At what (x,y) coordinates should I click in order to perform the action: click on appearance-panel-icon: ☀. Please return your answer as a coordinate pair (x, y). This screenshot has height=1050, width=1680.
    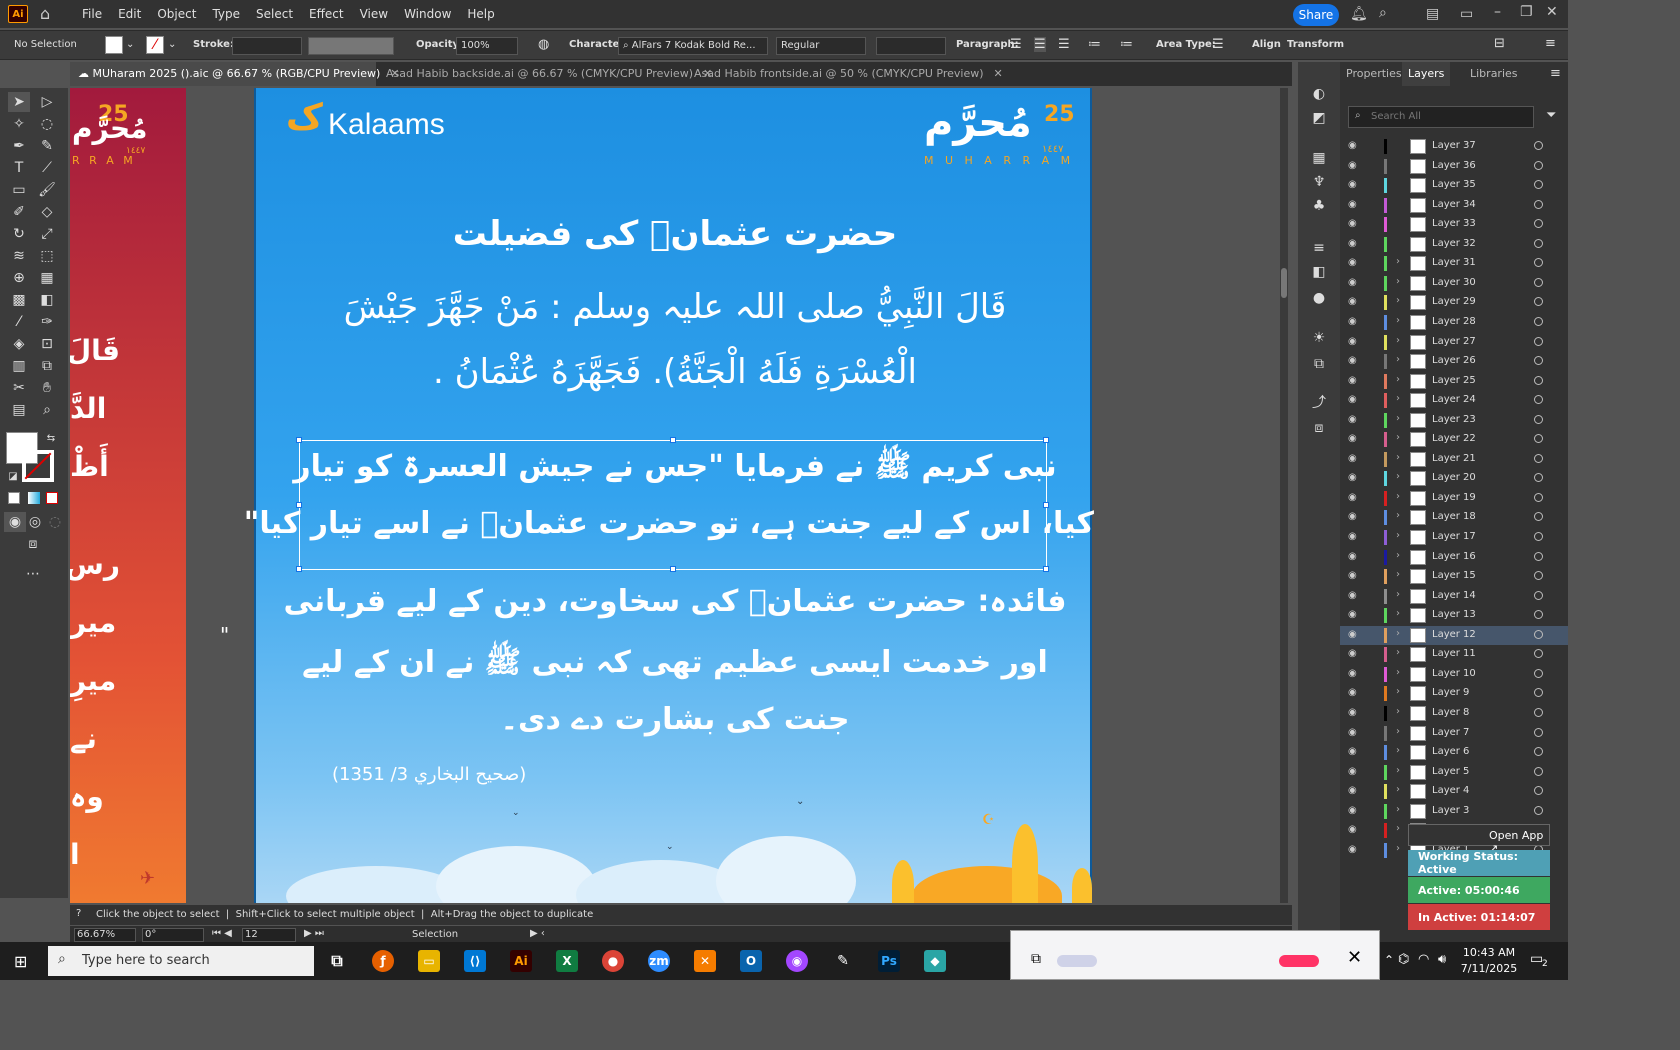
    Looking at the image, I should click on (1319, 338).